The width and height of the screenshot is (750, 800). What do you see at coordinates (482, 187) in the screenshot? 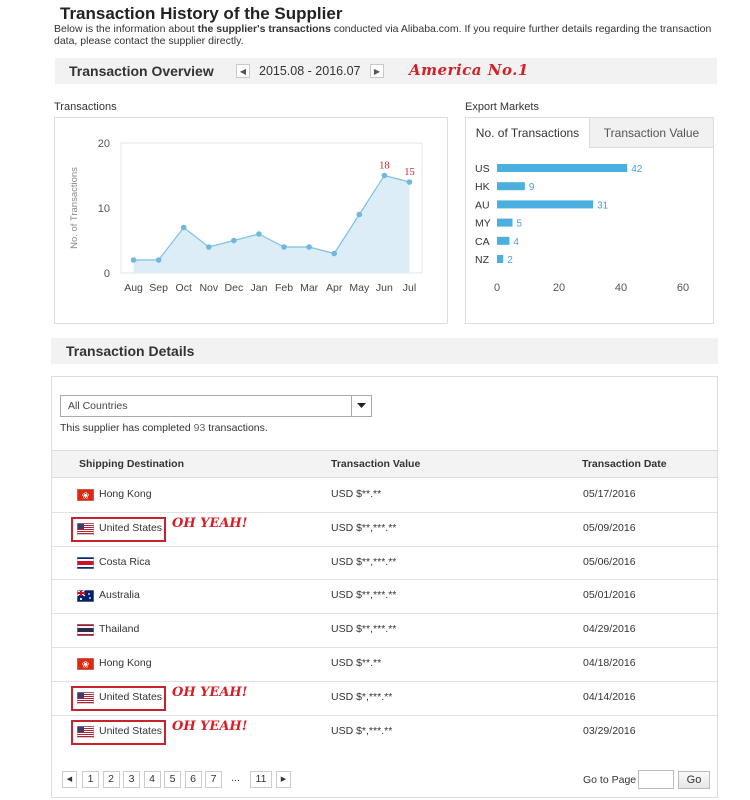
I see `market-label-hk: HK` at bounding box center [482, 187].